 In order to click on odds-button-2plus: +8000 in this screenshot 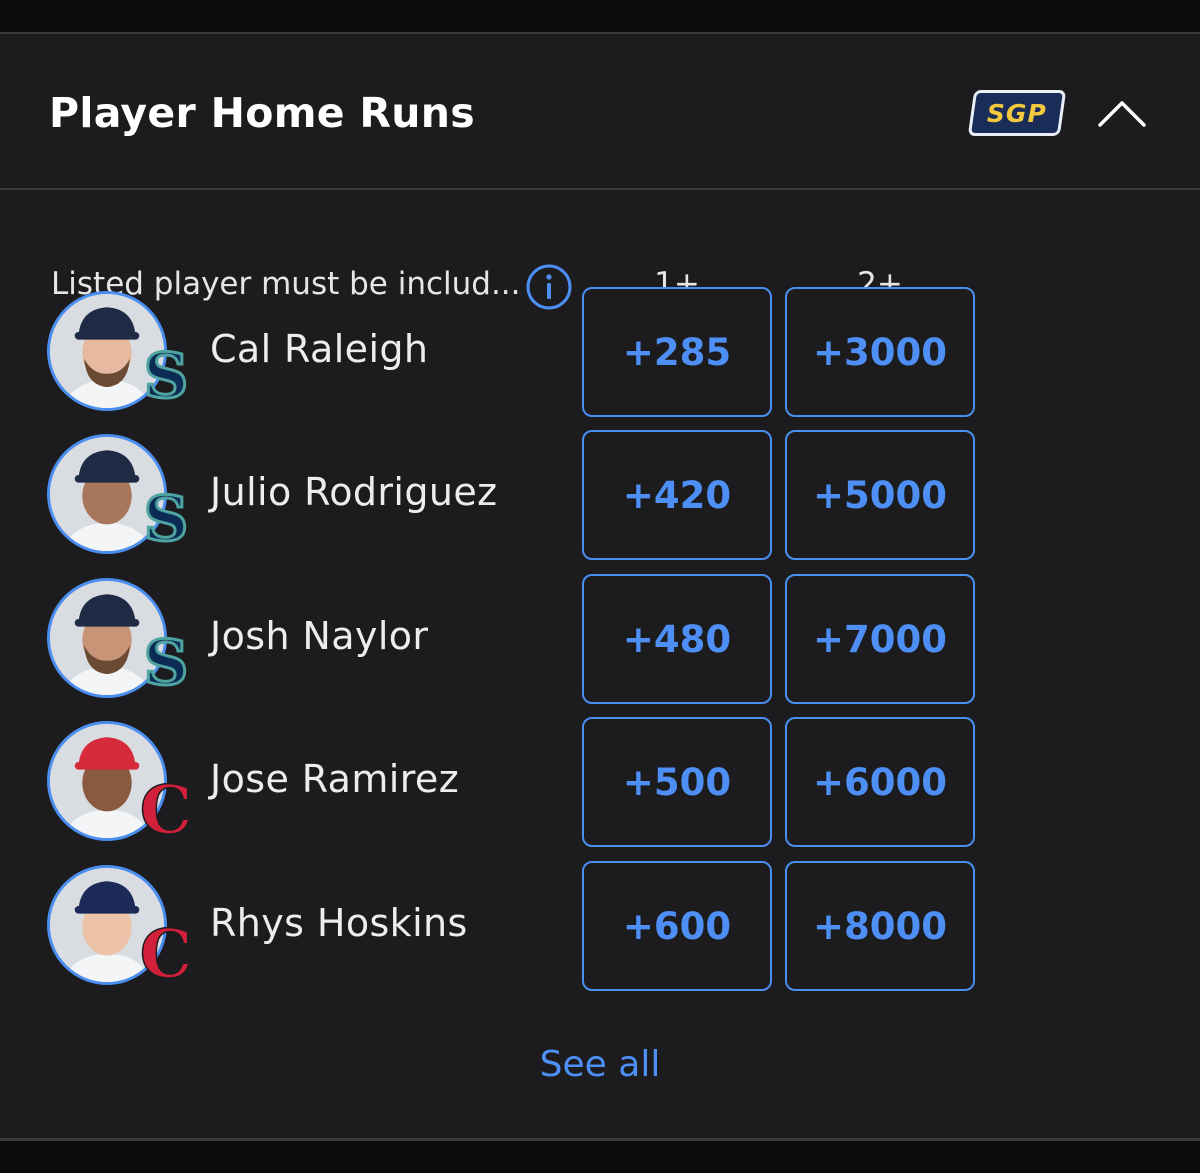, I will do `click(880, 926)`.